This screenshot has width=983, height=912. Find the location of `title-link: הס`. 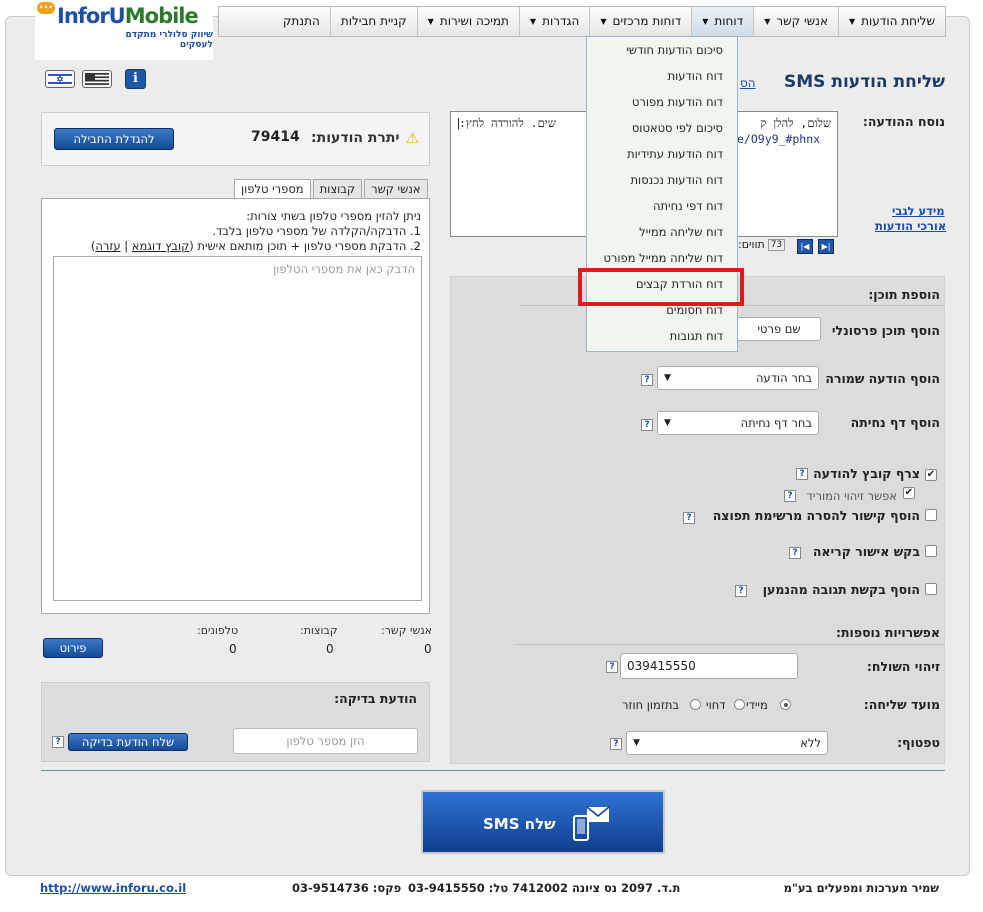

title-link: הס is located at coordinates (748, 83).